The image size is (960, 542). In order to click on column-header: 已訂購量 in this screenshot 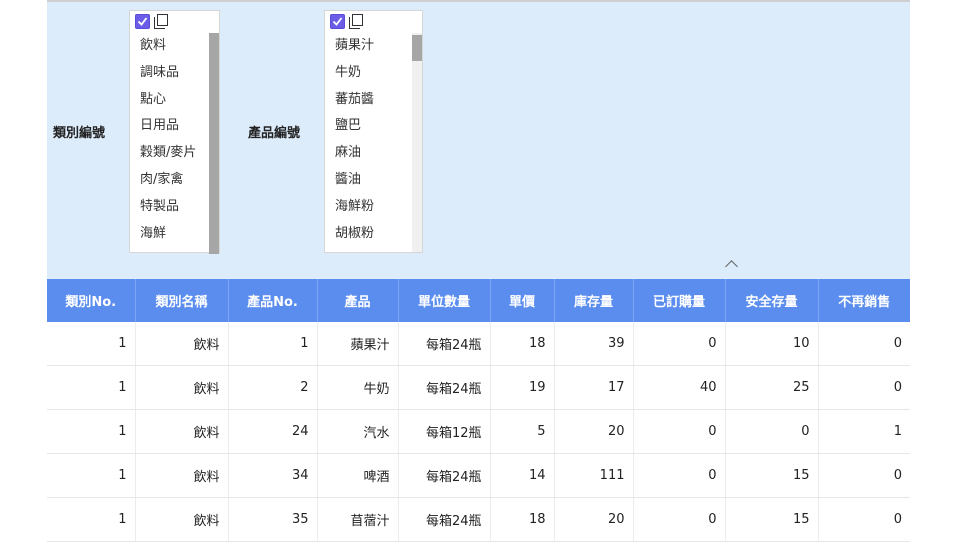, I will do `click(678, 300)`.